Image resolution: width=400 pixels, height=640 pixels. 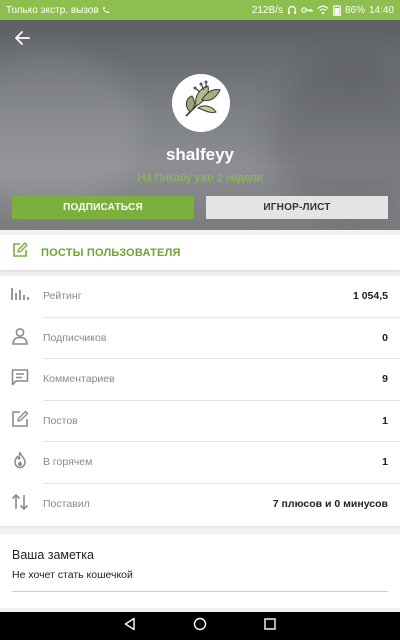 I want to click on note-text: Не хочет стать кошечкой, so click(x=200, y=575).